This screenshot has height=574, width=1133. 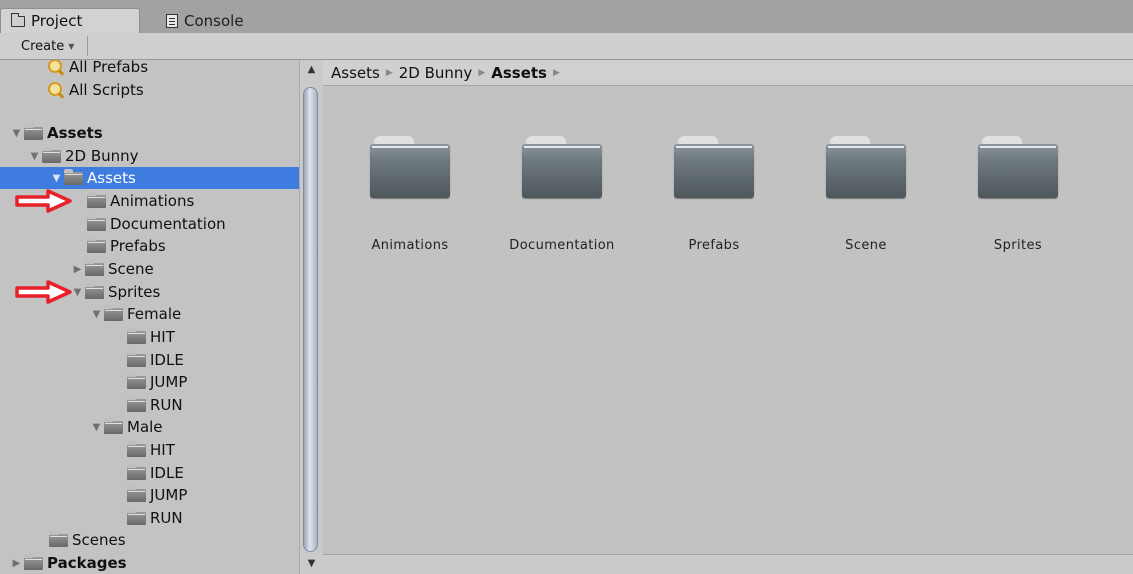 I want to click on grid-folder-sprites: Sprites, so click(x=1018, y=181).